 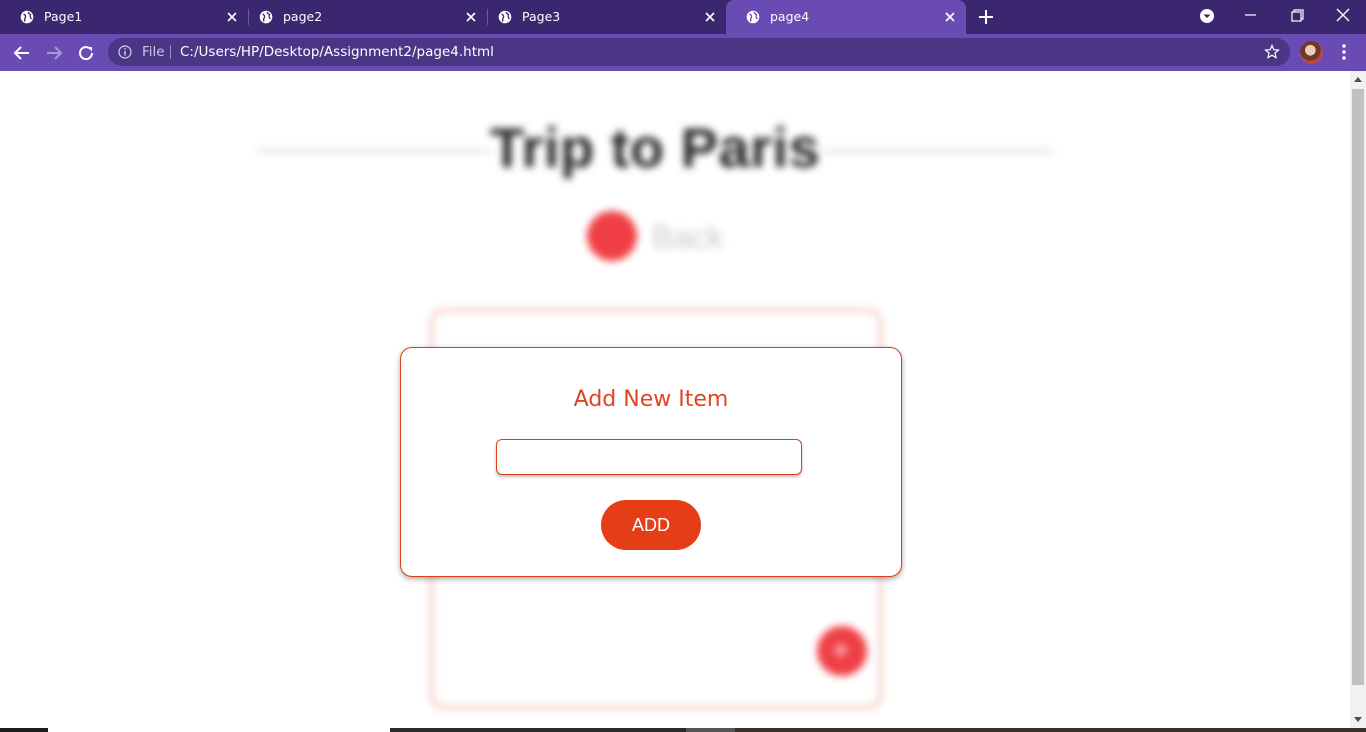 What do you see at coordinates (612, 236) in the screenshot?
I see `back-button-circle` at bounding box center [612, 236].